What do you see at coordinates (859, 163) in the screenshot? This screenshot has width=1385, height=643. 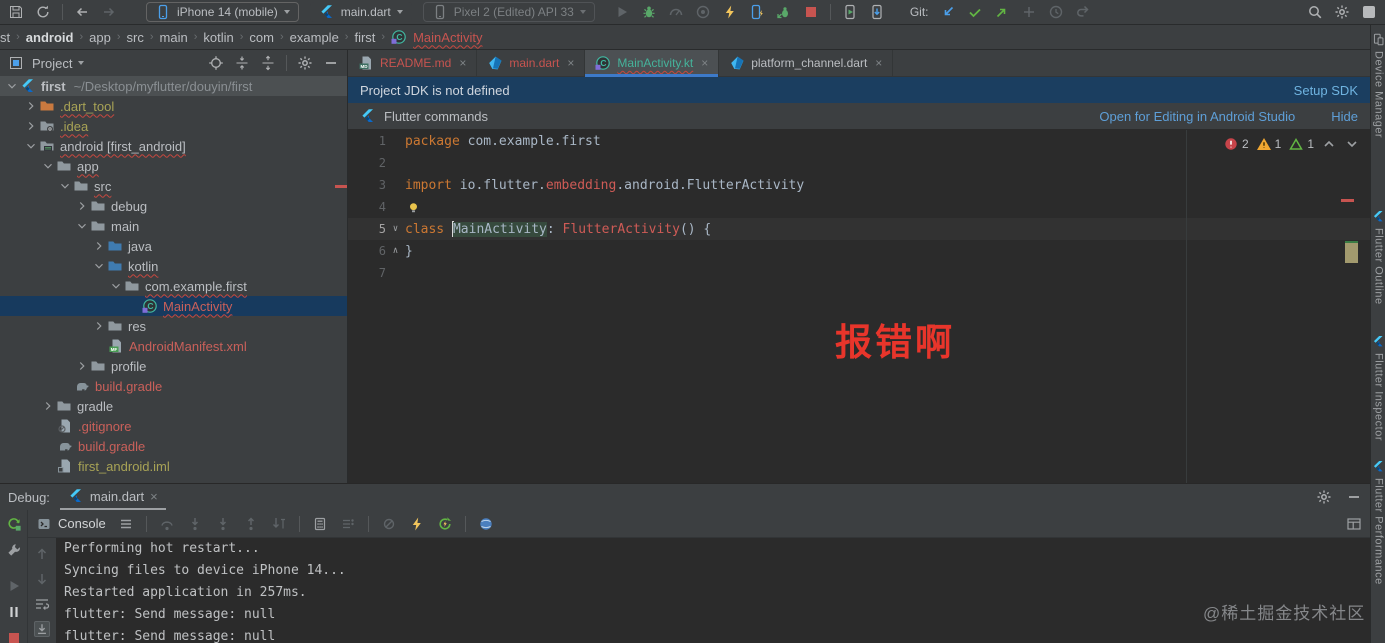 I see `code-line-2: 2` at bounding box center [859, 163].